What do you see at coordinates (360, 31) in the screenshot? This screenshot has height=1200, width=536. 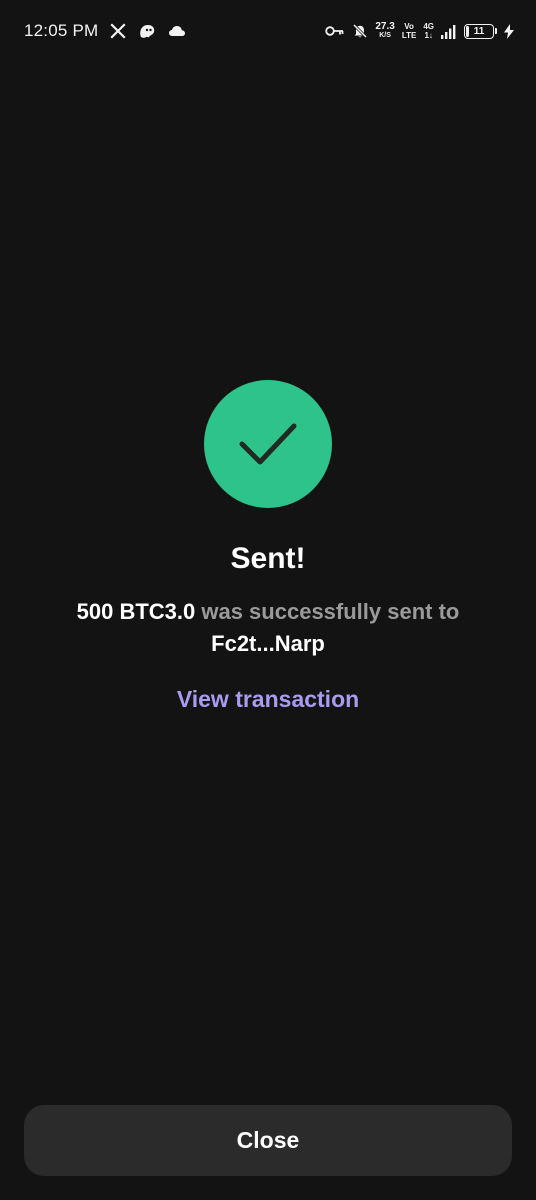 I see `bell-off-icon` at bounding box center [360, 31].